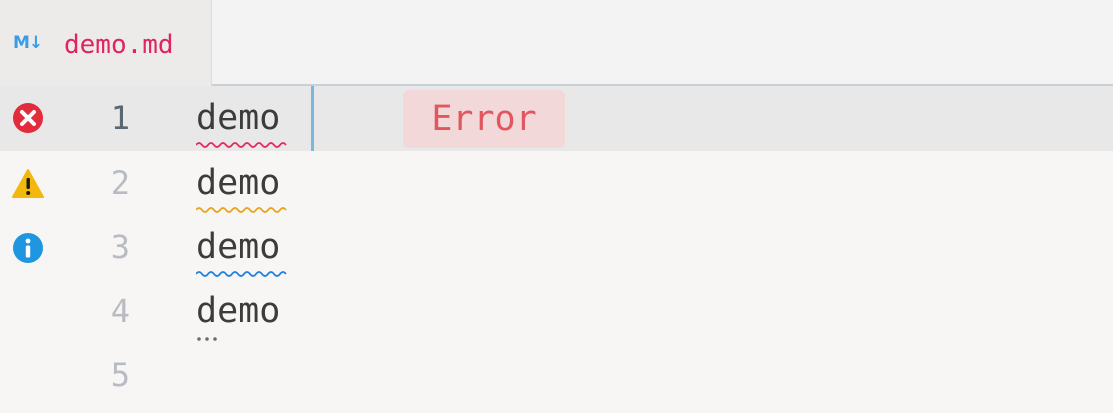 This screenshot has height=413, width=1113. What do you see at coordinates (120, 118) in the screenshot?
I see `line-number: 1` at bounding box center [120, 118].